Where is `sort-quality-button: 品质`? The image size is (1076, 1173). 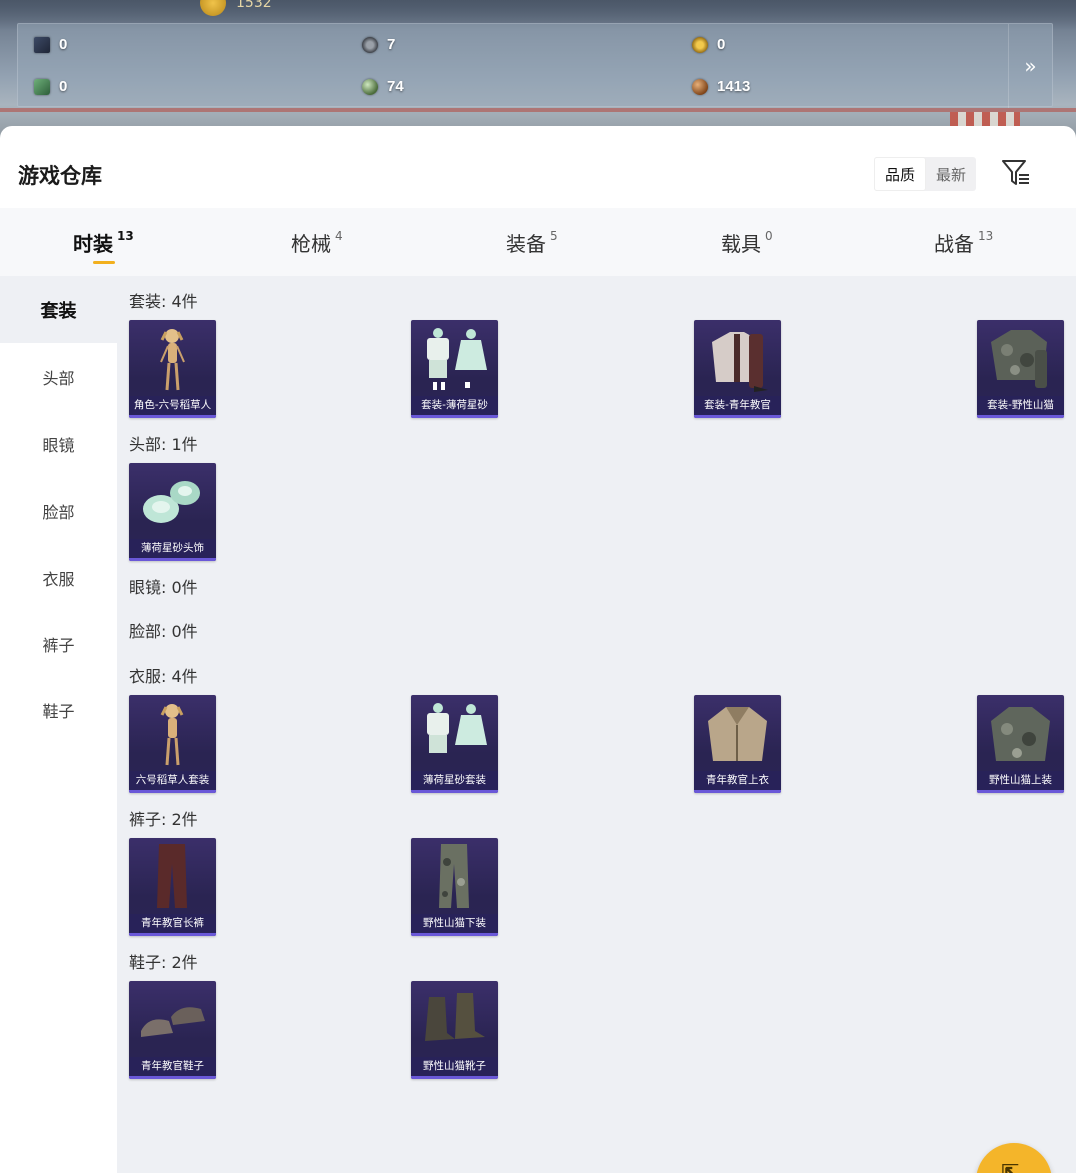 sort-quality-button: 品质 is located at coordinates (900, 174).